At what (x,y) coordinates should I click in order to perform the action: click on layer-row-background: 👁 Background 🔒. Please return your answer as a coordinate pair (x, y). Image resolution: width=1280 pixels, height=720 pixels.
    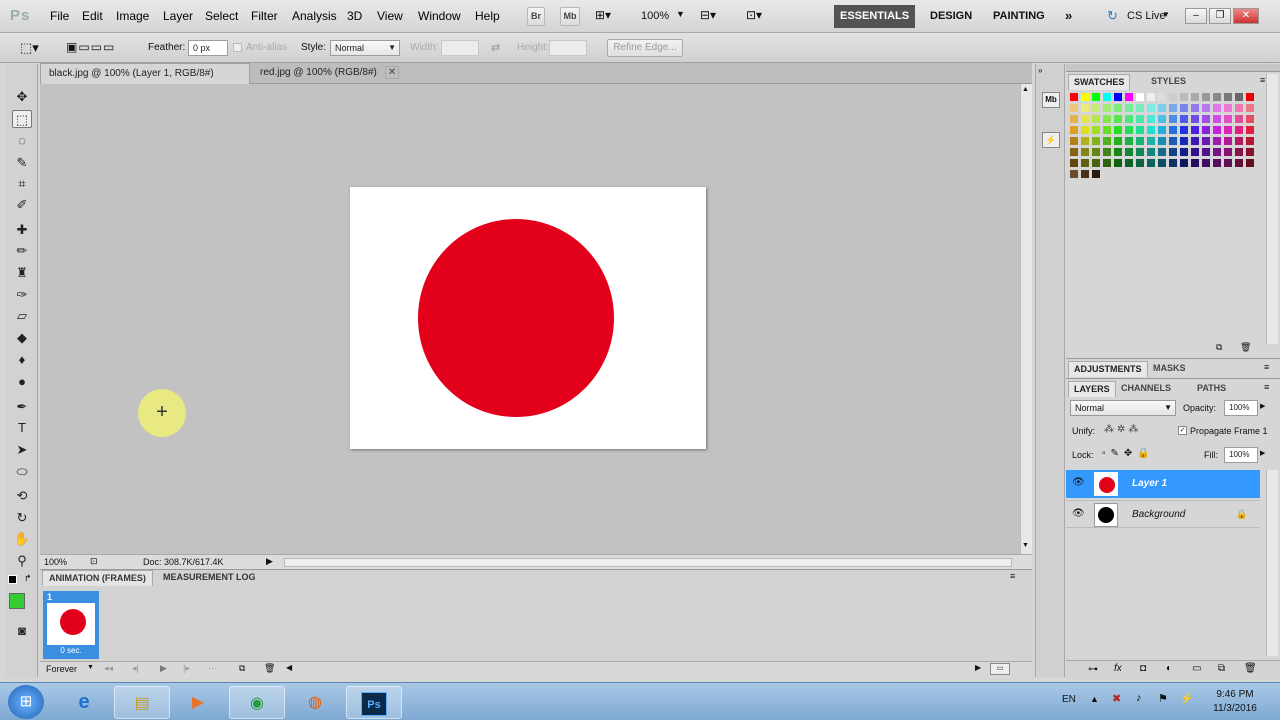
    Looking at the image, I should click on (1163, 514).